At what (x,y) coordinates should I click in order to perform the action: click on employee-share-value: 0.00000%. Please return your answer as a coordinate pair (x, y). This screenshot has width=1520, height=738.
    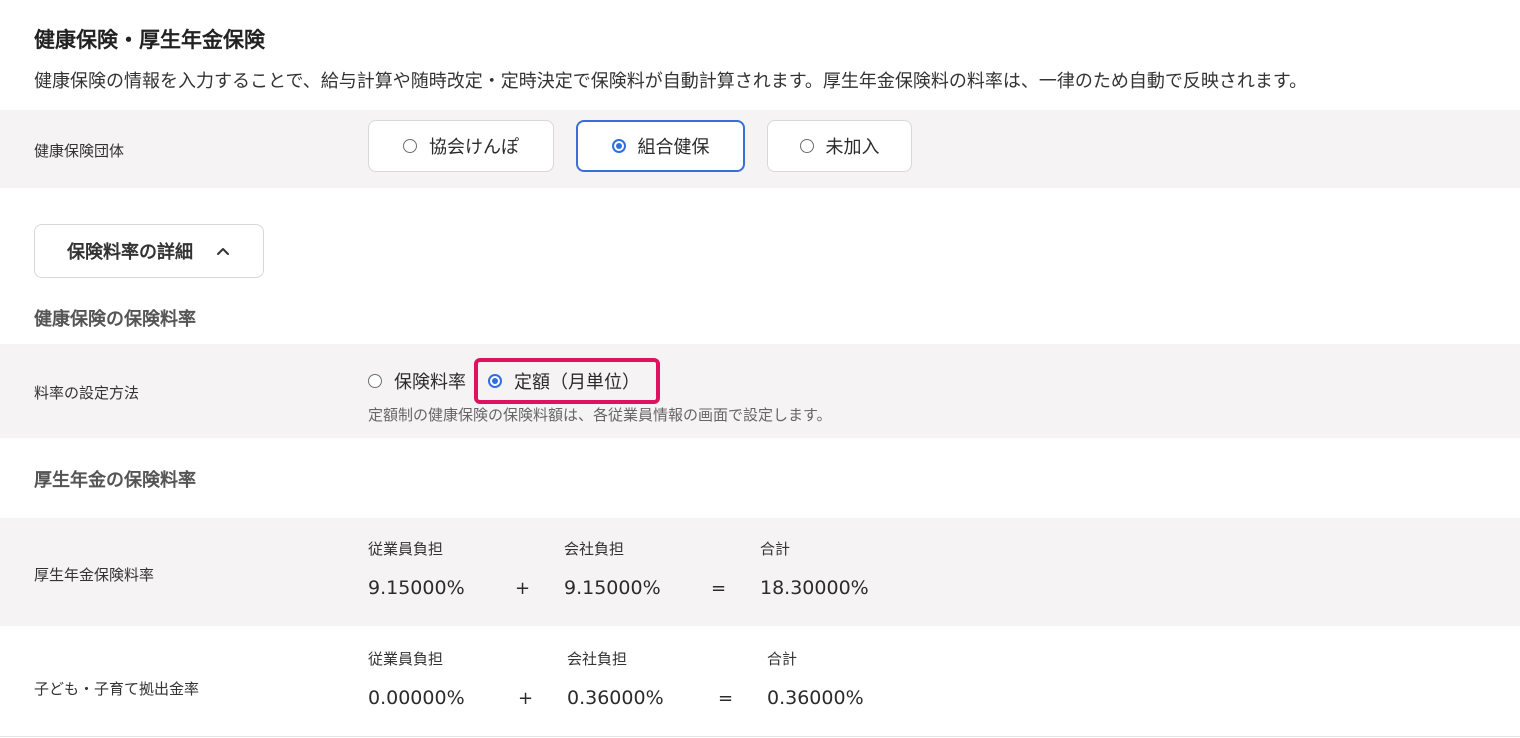
    Looking at the image, I should click on (416, 698).